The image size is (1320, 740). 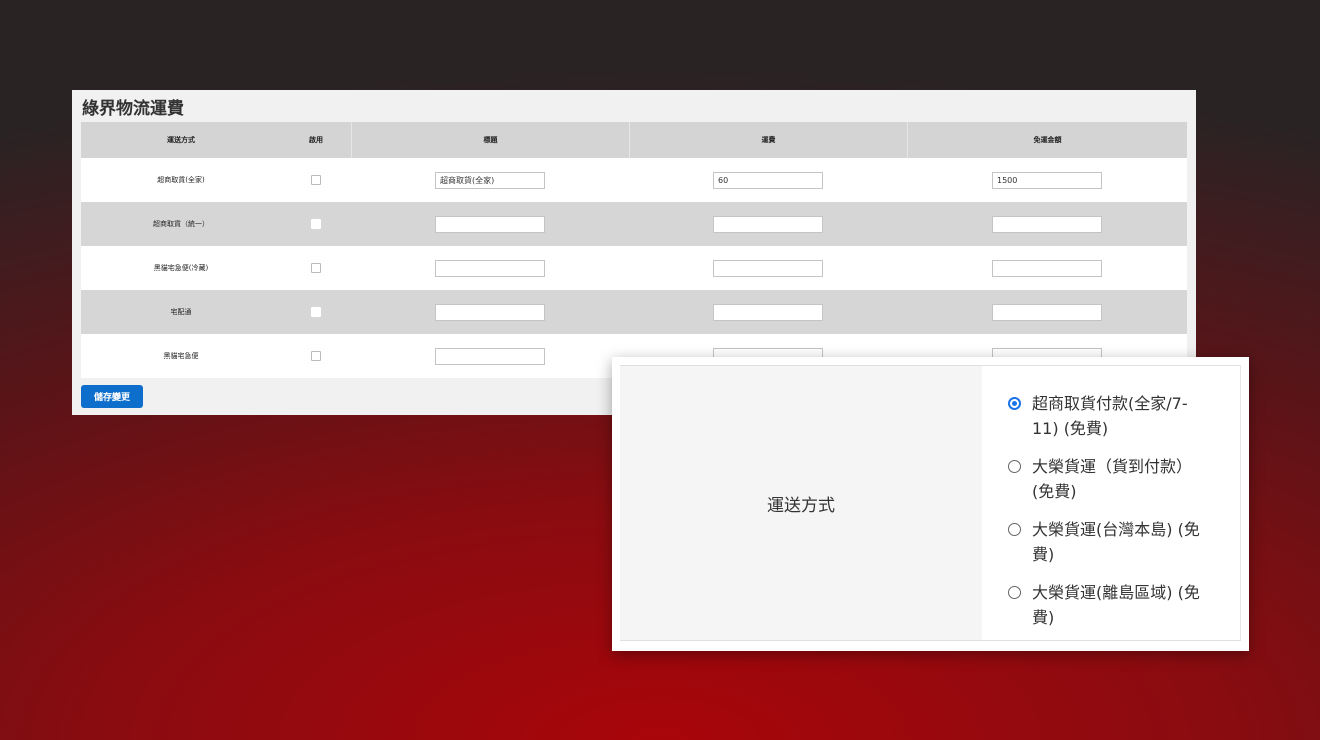 What do you see at coordinates (634, 224) in the screenshot?
I see `table-row: 超商取貨（統一）` at bounding box center [634, 224].